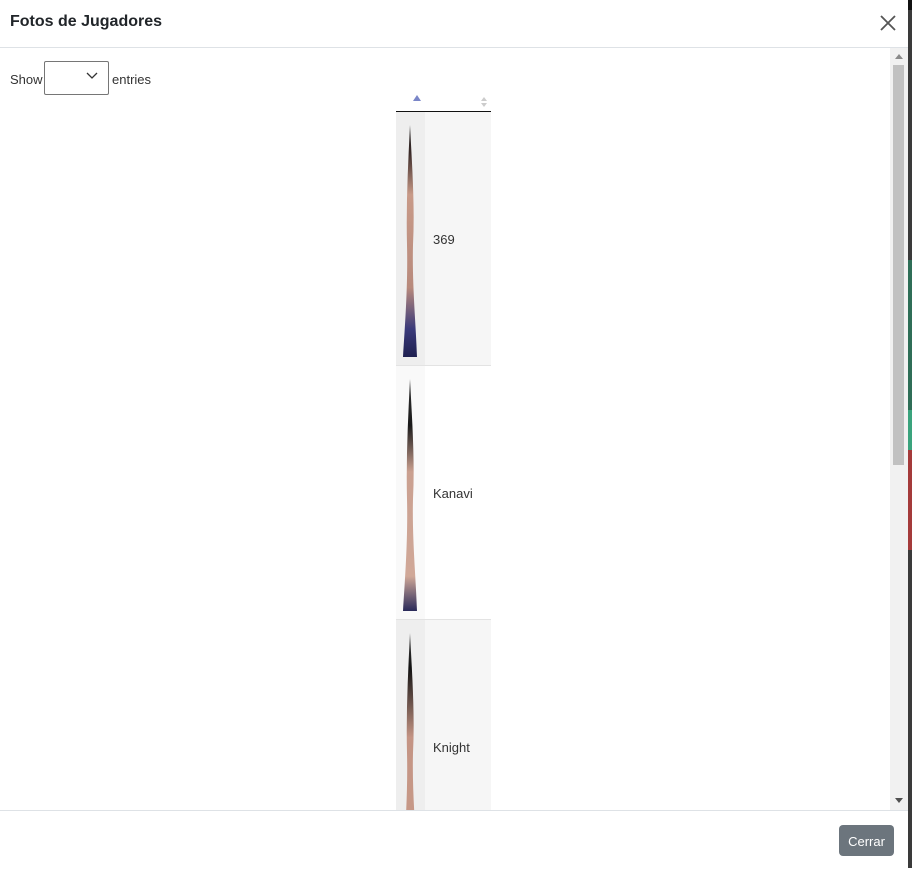 This screenshot has height=869, width=912. I want to click on players-table: 369 Kanavi Knight, so click(443, 451).